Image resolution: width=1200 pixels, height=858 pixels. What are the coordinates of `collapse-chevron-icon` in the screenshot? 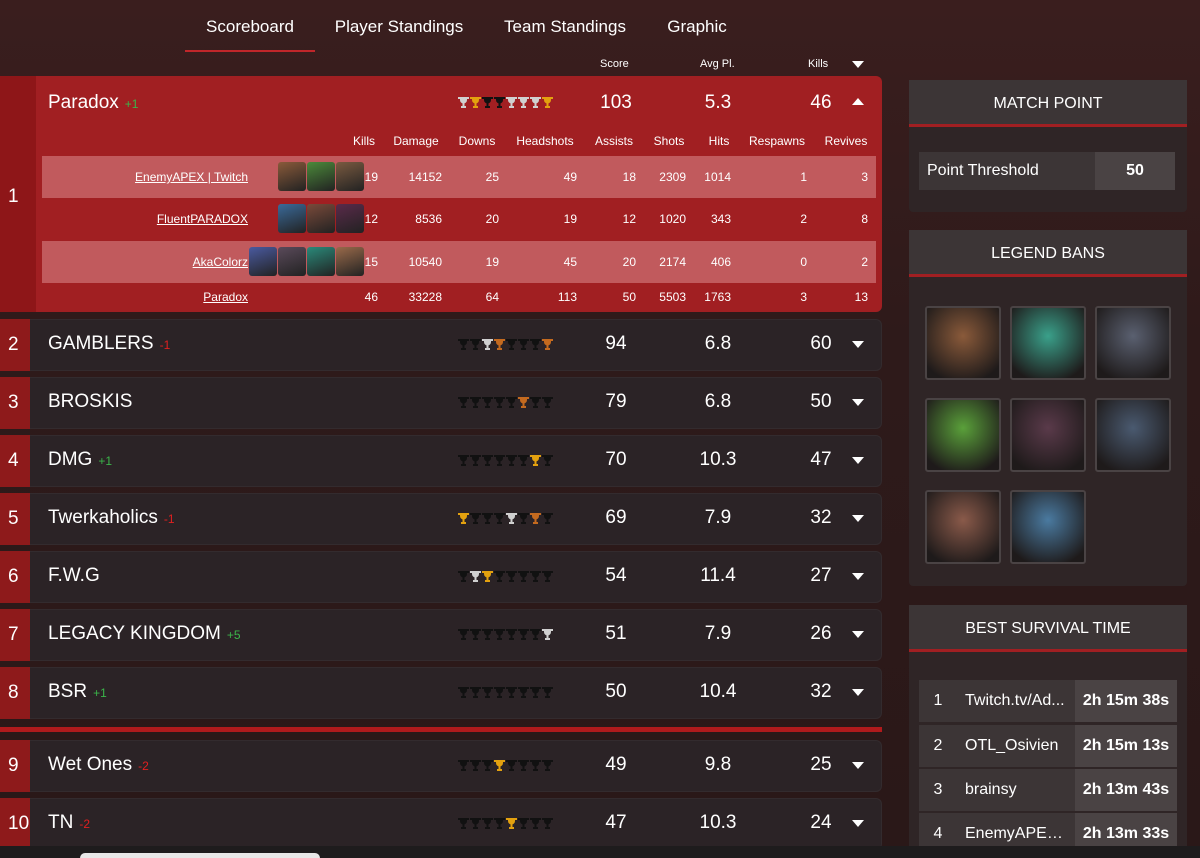 It's located at (858, 101).